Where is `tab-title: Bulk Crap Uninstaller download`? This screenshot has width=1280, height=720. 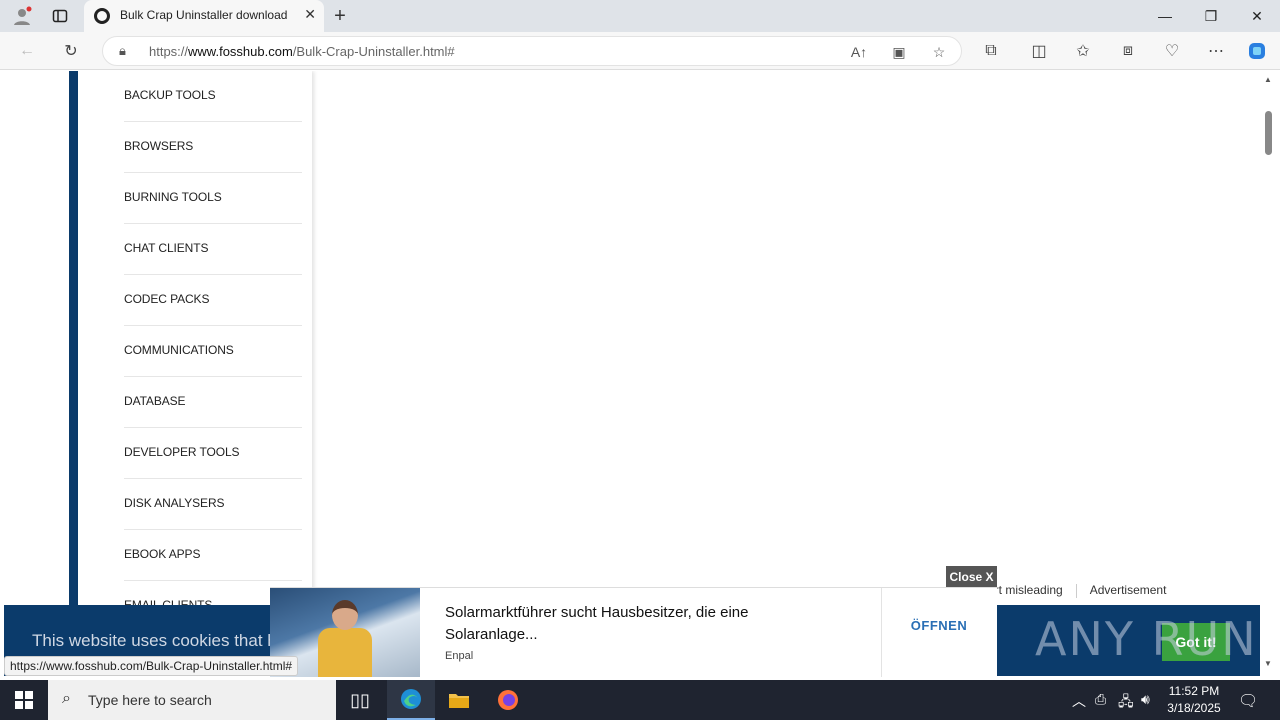
tab-title: Bulk Crap Uninstaller download is located at coordinates (204, 15).